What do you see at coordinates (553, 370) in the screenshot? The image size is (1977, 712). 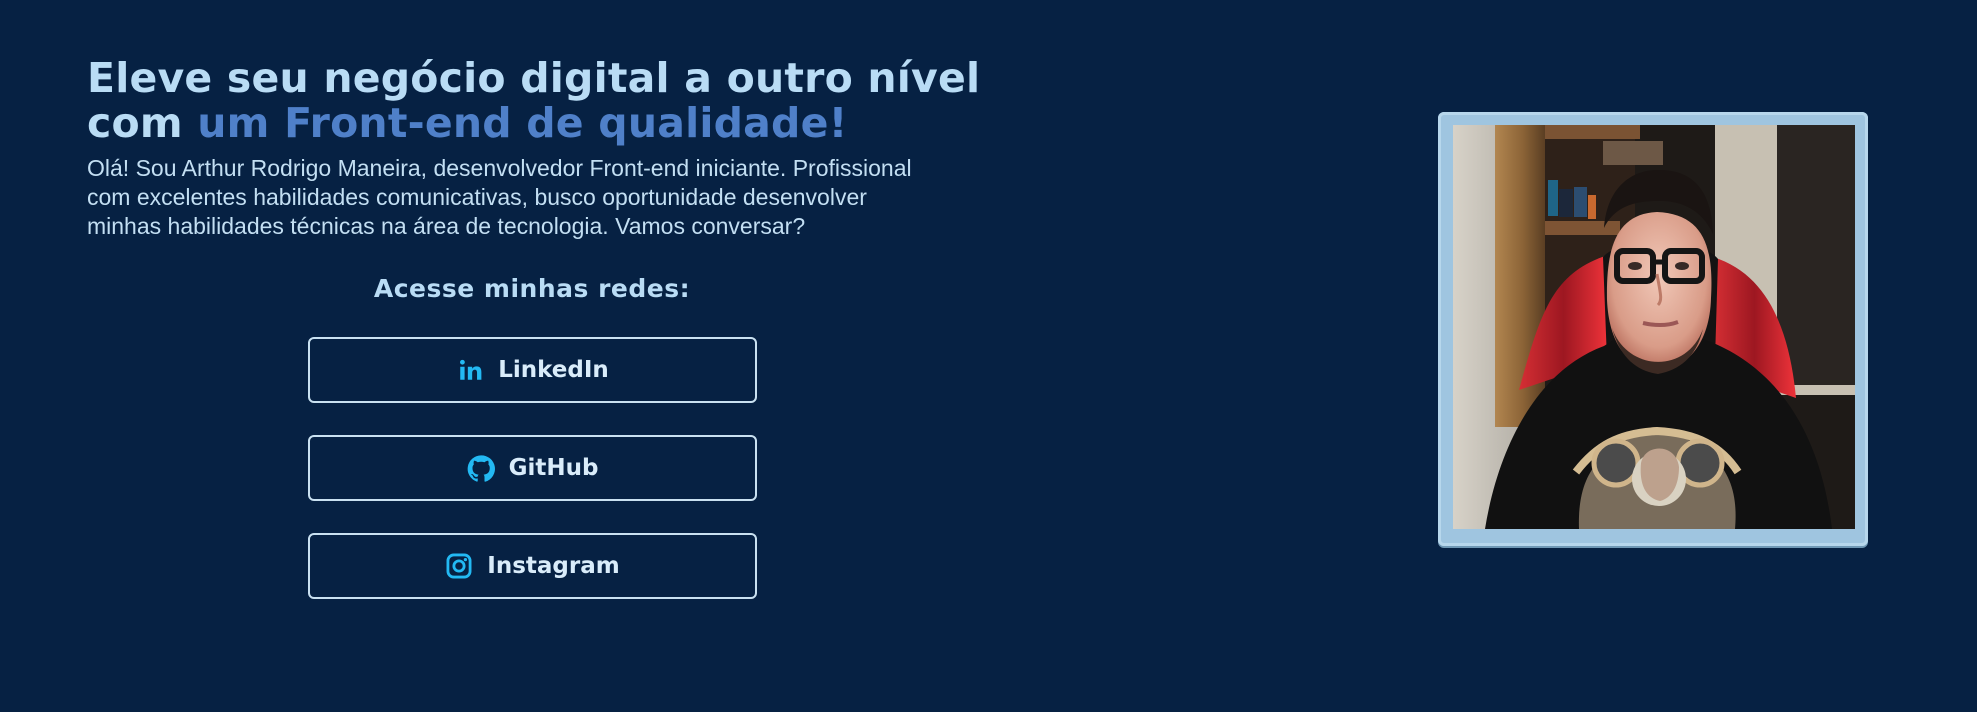 I see `linkedin-label: LinkedIn` at bounding box center [553, 370].